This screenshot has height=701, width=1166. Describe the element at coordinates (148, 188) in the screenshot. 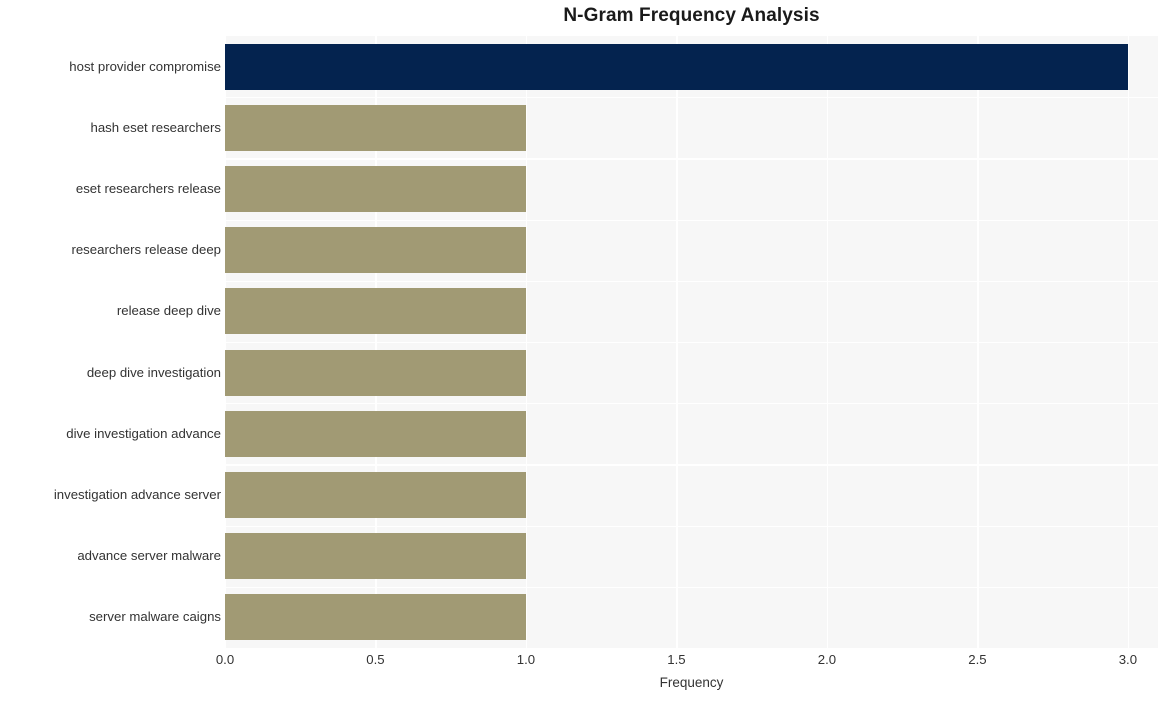

I see `y-axis-tick-label: eset researchers release` at that location.